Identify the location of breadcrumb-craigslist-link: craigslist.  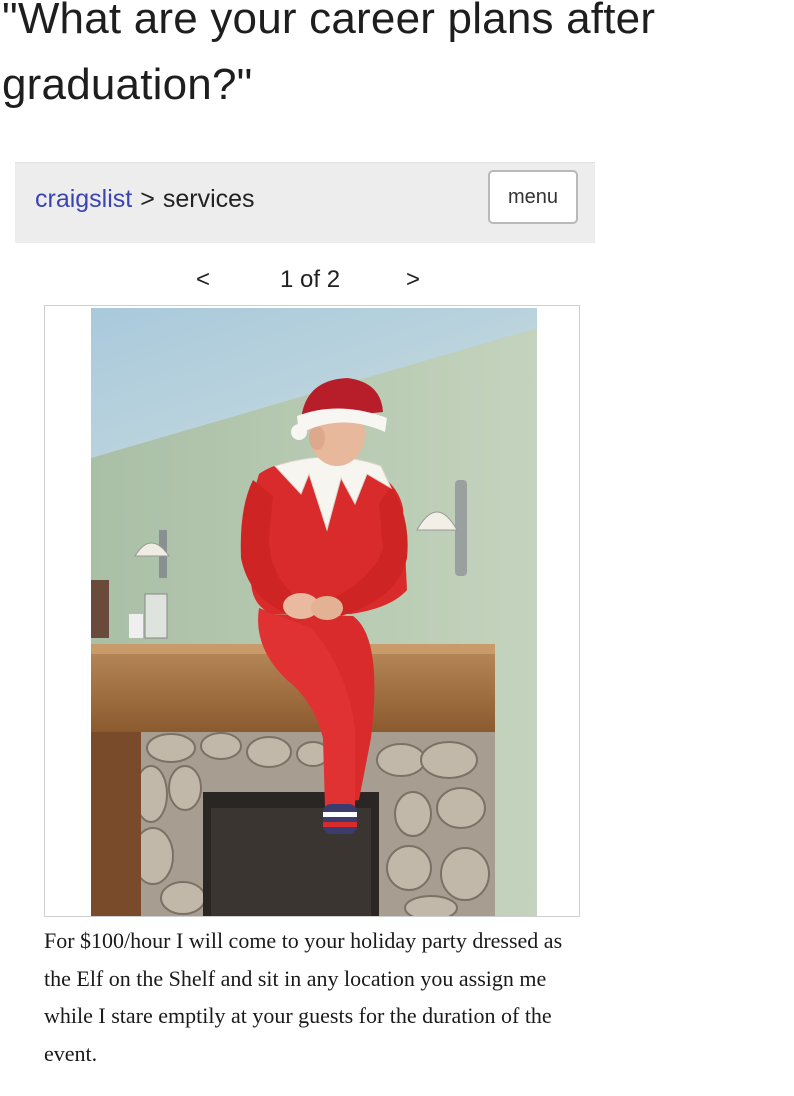
(83, 199).